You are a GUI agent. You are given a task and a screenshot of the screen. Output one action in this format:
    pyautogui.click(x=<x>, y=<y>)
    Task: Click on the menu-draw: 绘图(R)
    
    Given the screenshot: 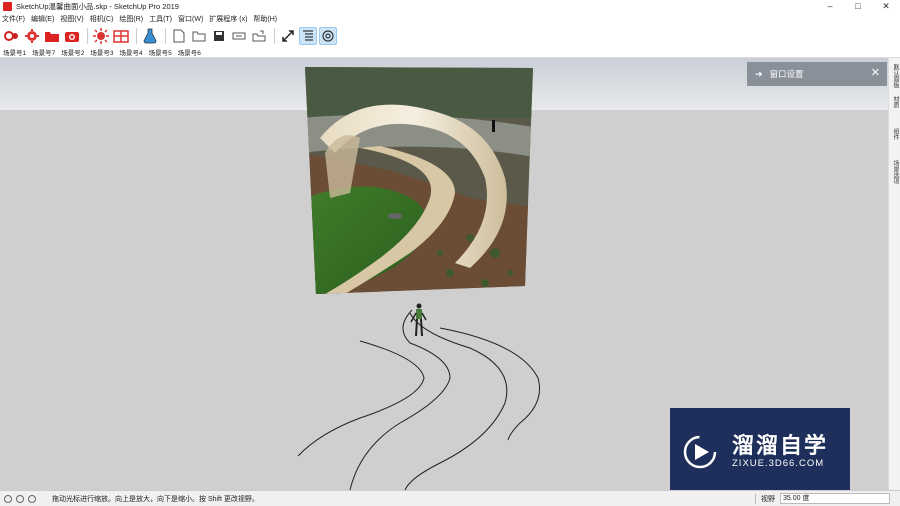 What is the action you would take?
    pyautogui.click(x=131, y=19)
    